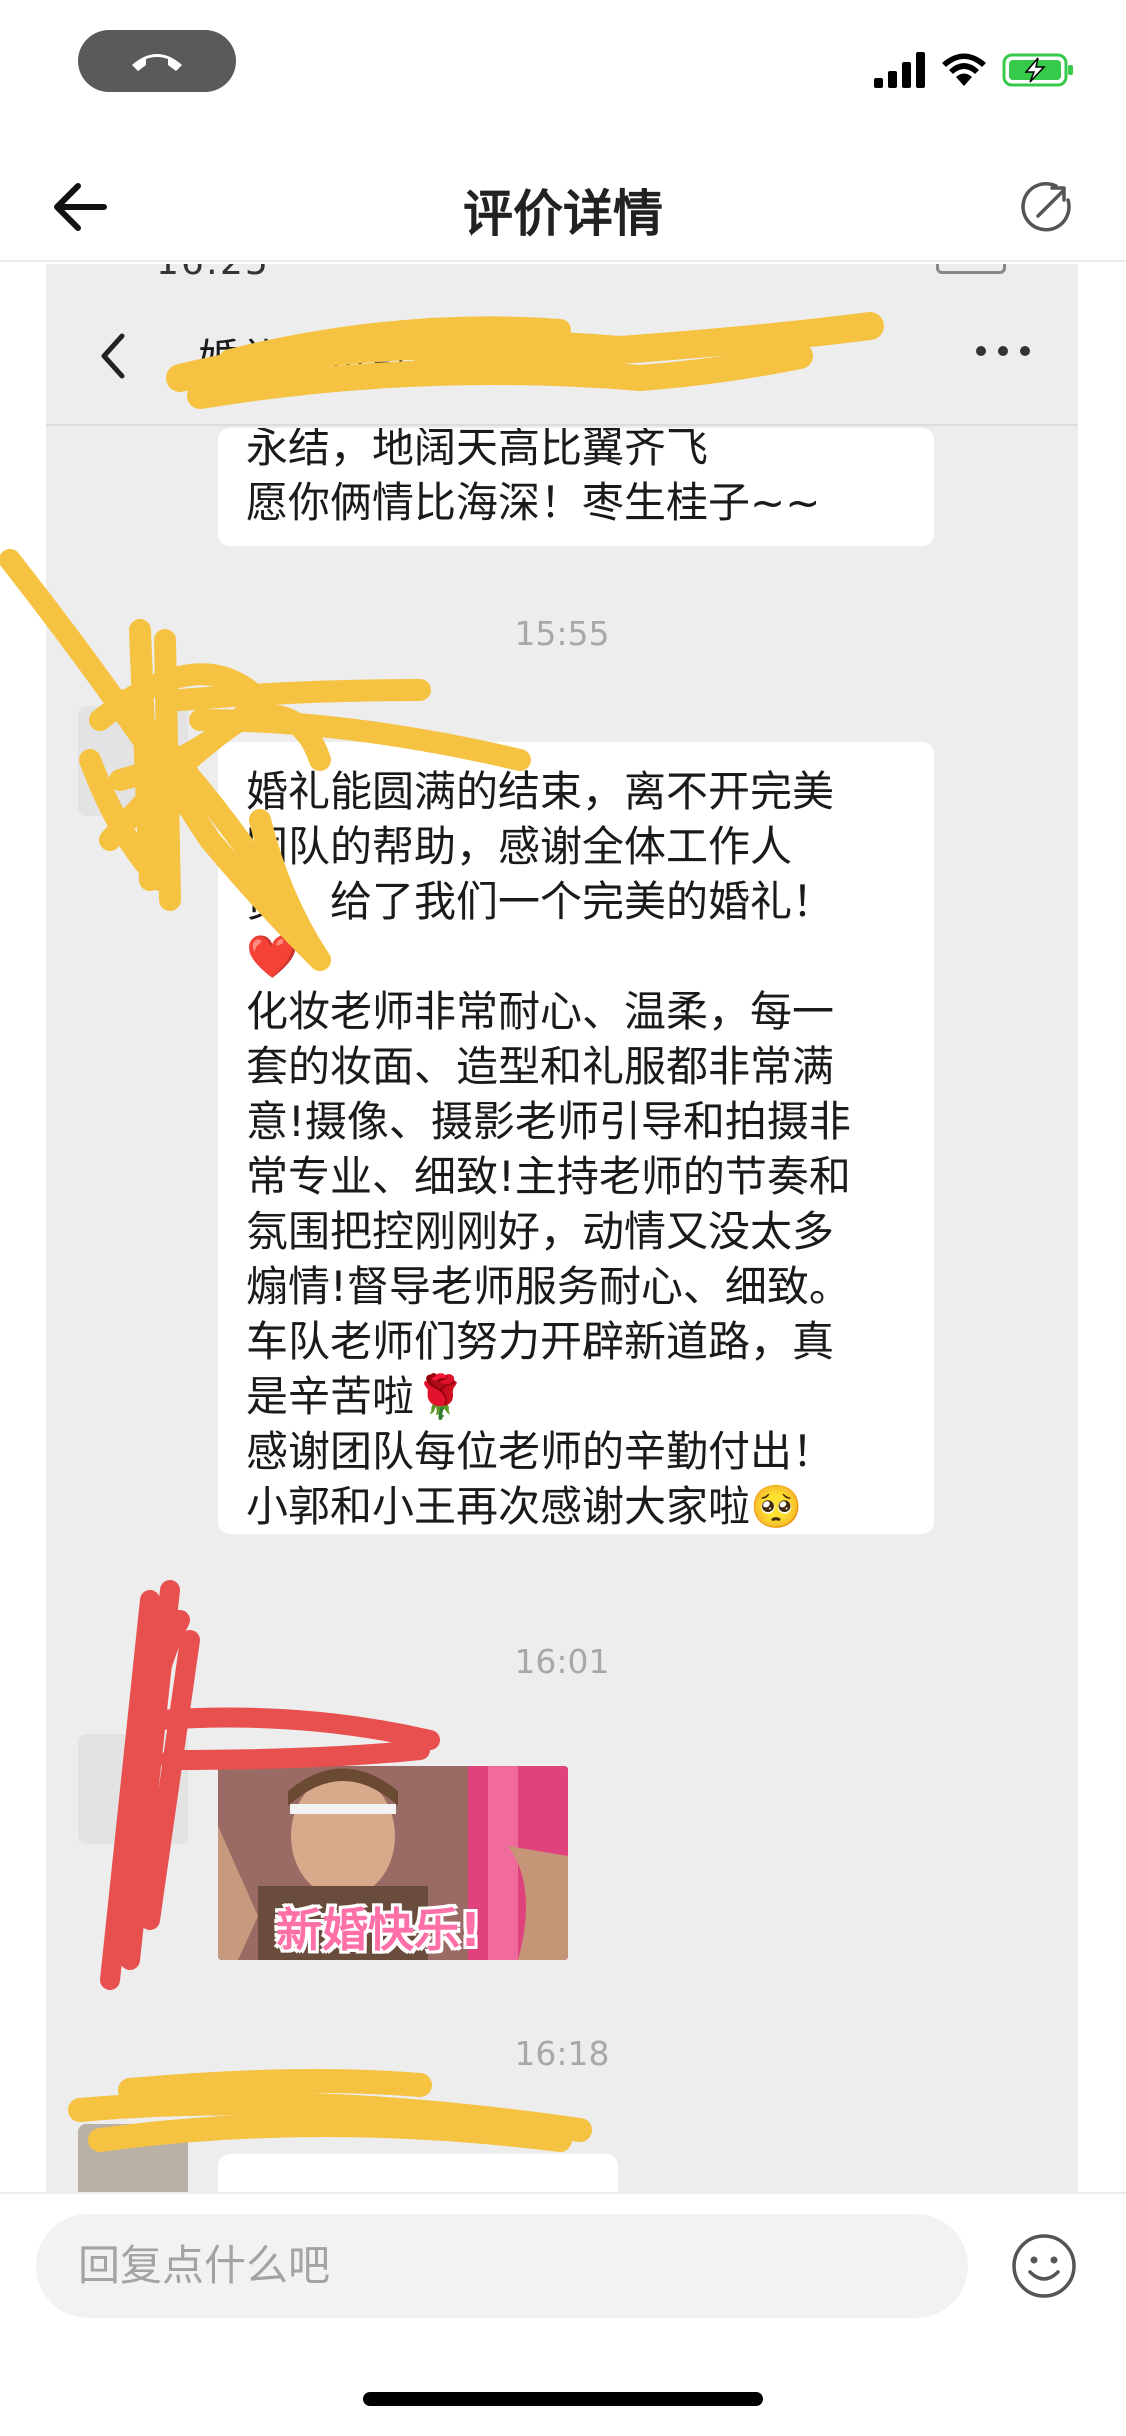 The image size is (1126, 2436). I want to click on cellular-signal-icon, so click(899, 70).